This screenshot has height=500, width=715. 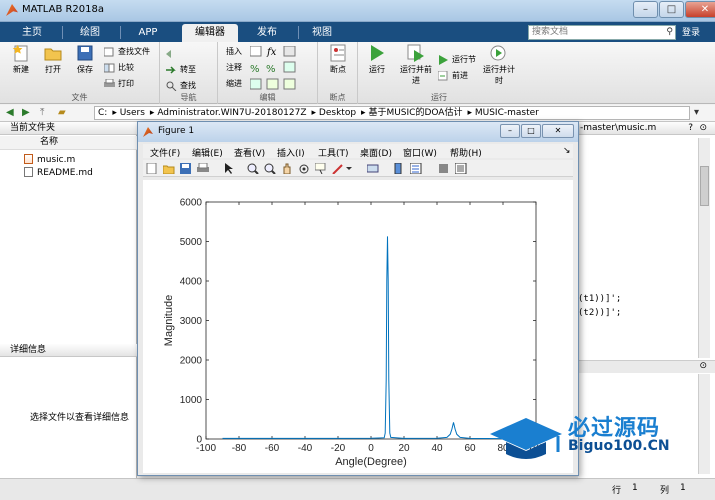 I want to click on scroll-thumb, so click(x=704, y=186).